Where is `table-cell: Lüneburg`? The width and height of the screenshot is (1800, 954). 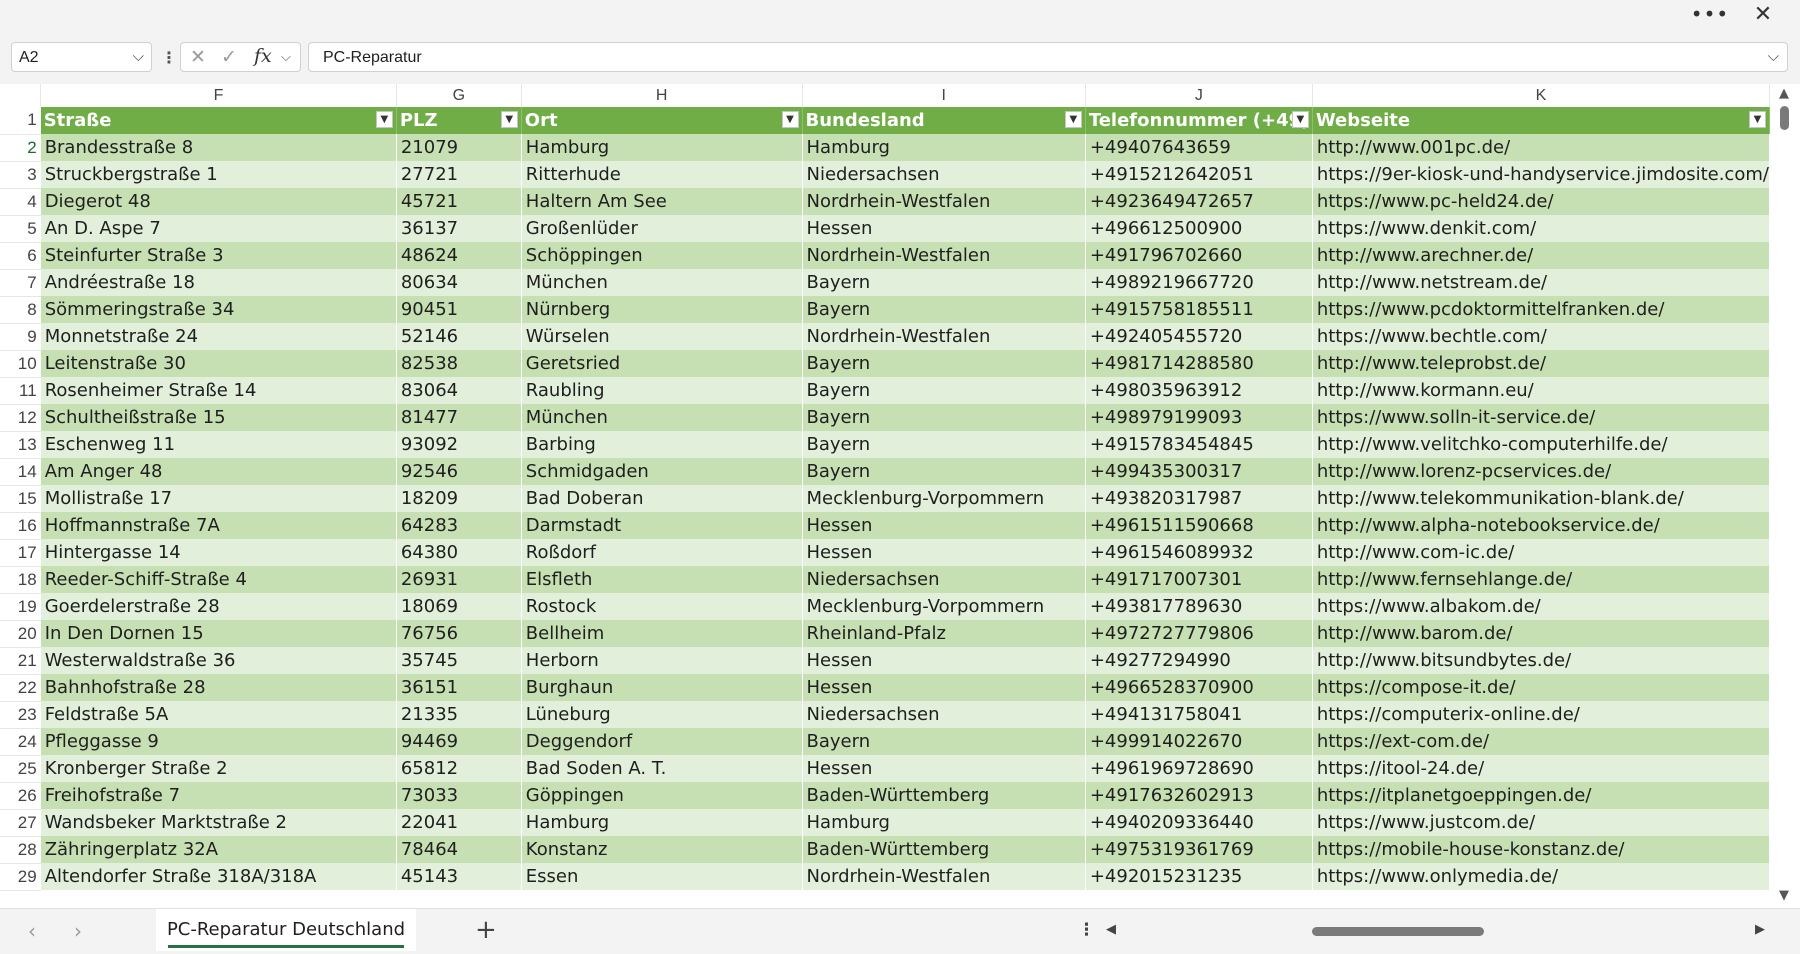 table-cell: Lüneburg is located at coordinates (662, 714).